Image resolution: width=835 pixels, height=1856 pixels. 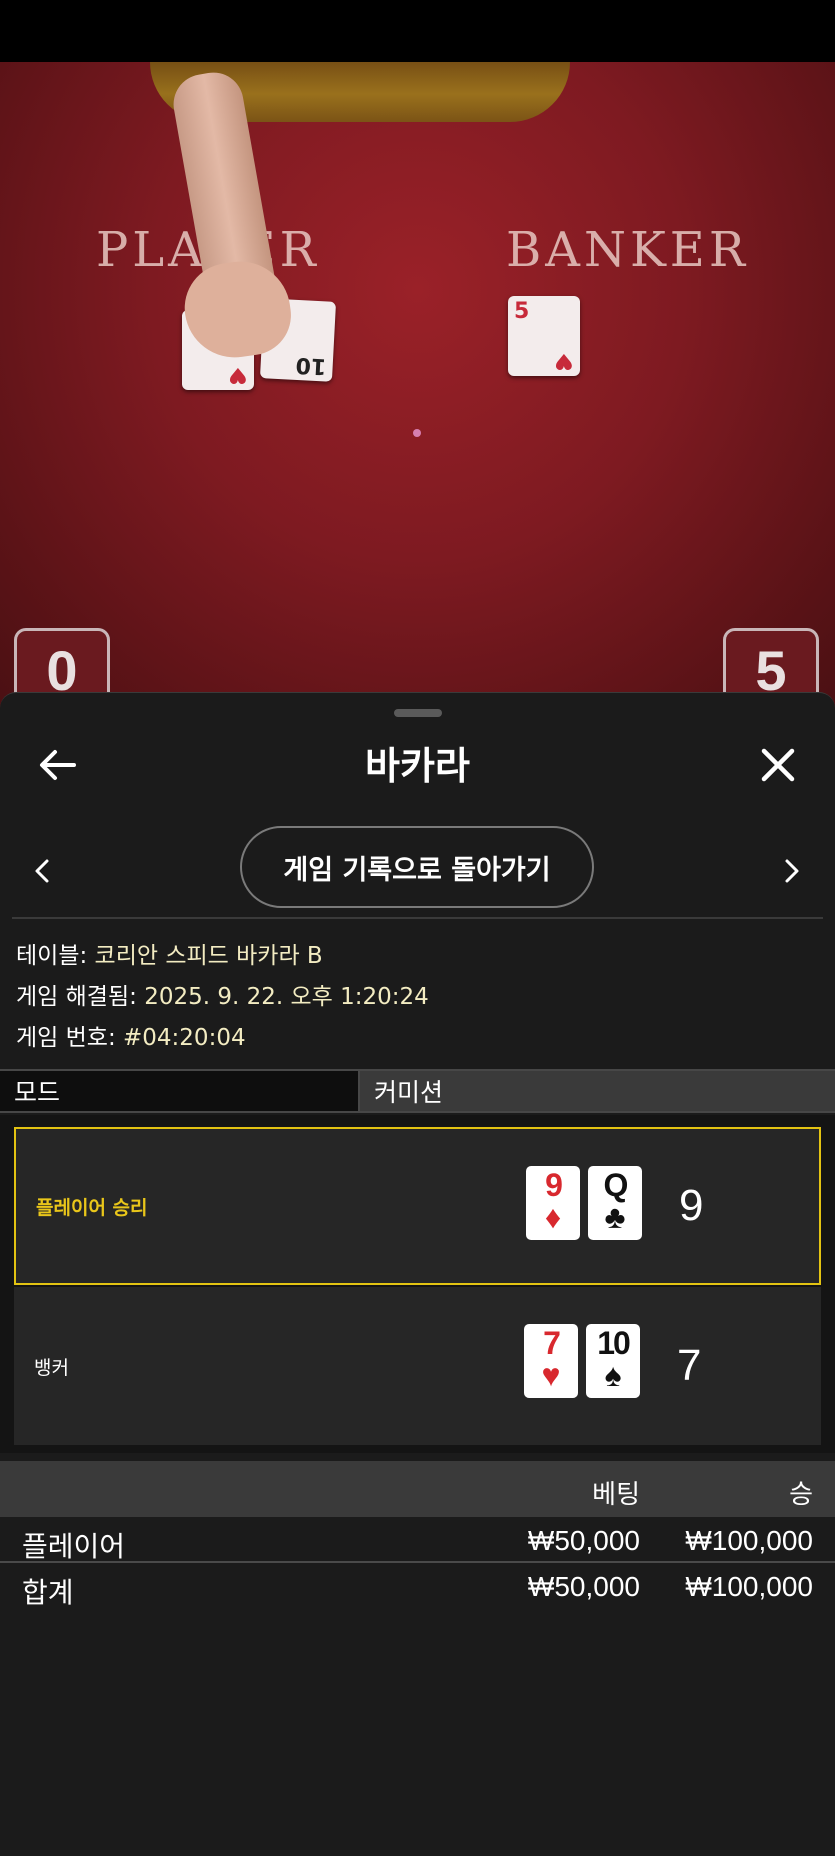 What do you see at coordinates (749, 1586) in the screenshot?
I see `total-win: ₩100,000` at bounding box center [749, 1586].